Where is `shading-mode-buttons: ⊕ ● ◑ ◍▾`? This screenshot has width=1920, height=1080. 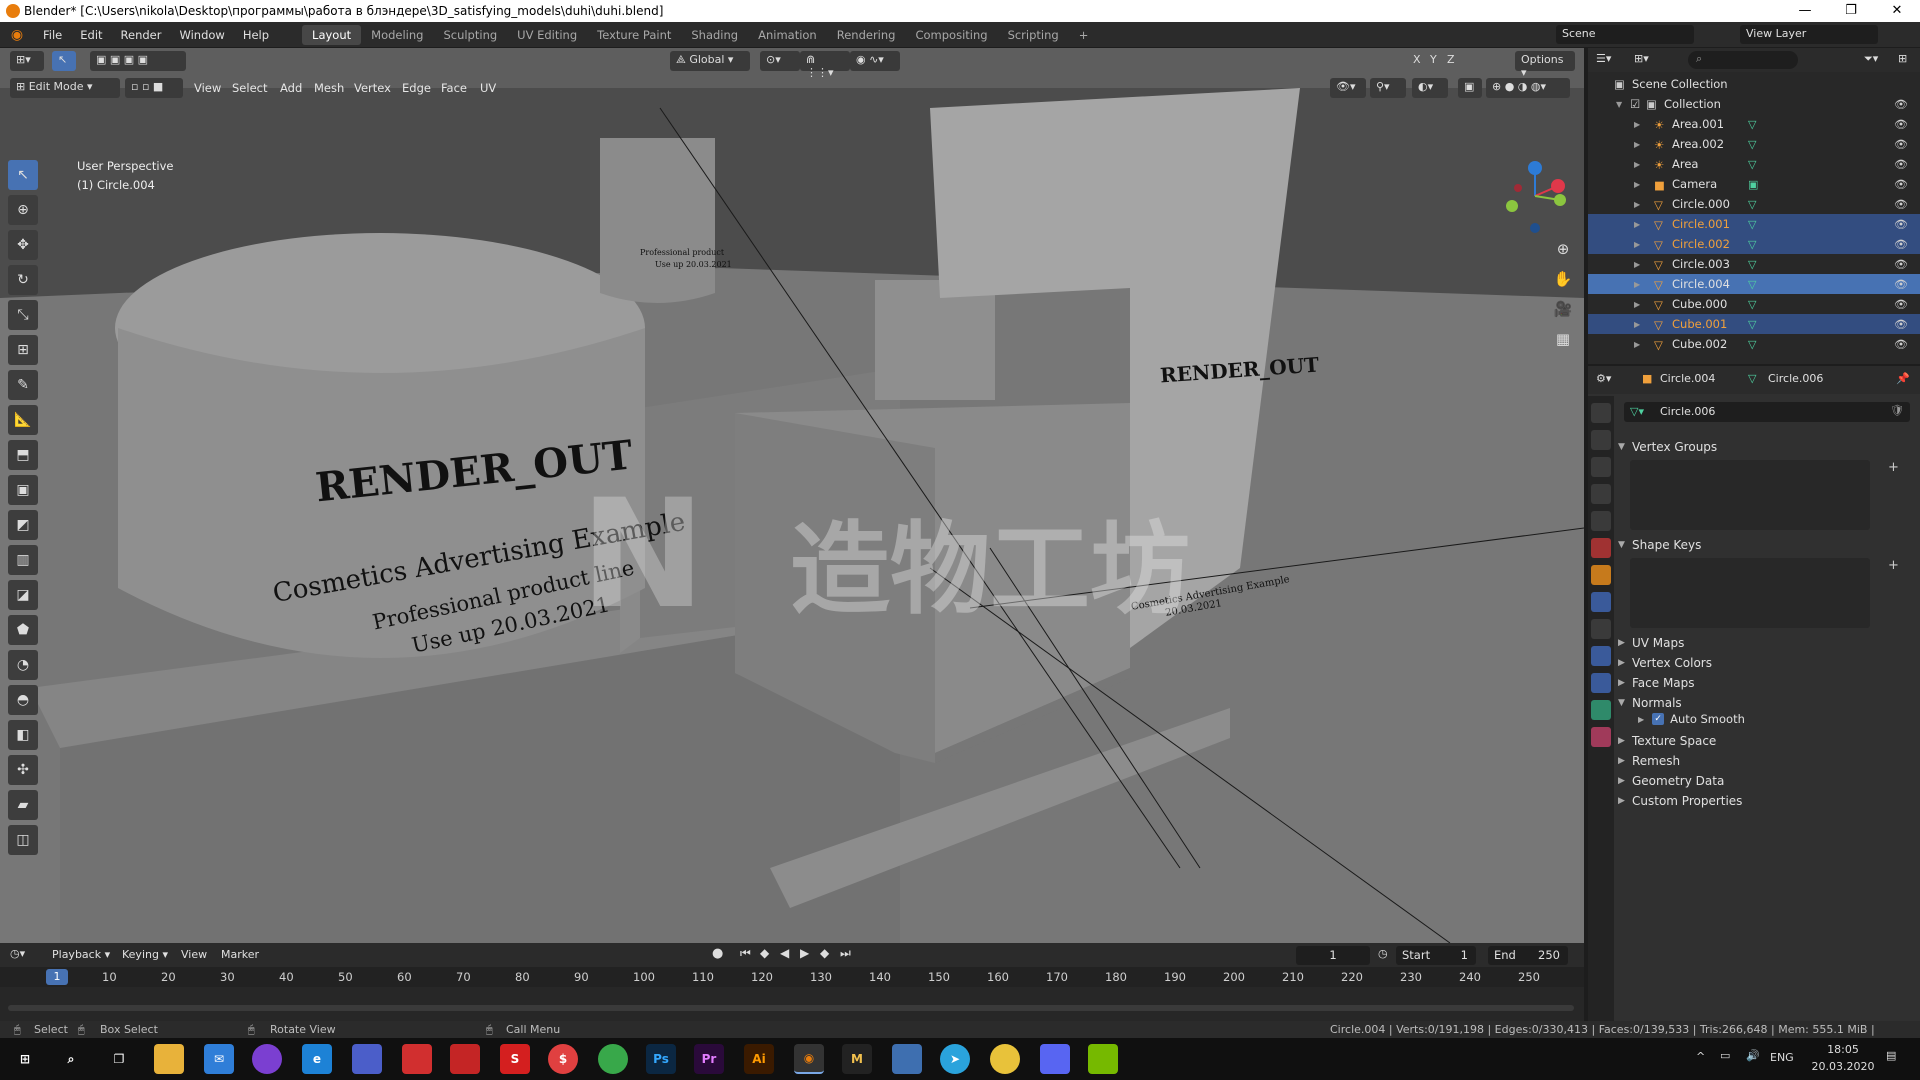
shading-mode-buttons: ⊕ ● ◑ ◍▾ is located at coordinates (1528, 88).